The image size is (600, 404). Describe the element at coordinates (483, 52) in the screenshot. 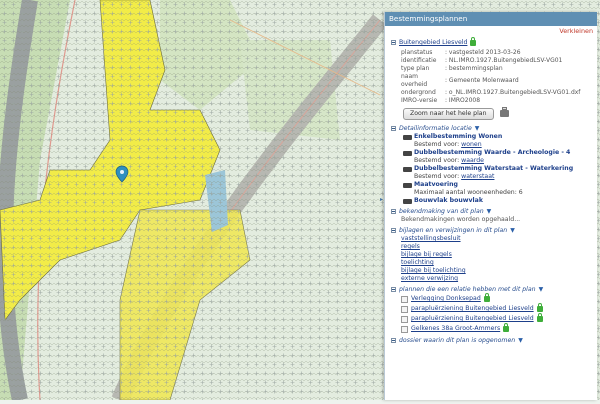

I see `property-value: : vastgesteld 2013-03-26` at that location.